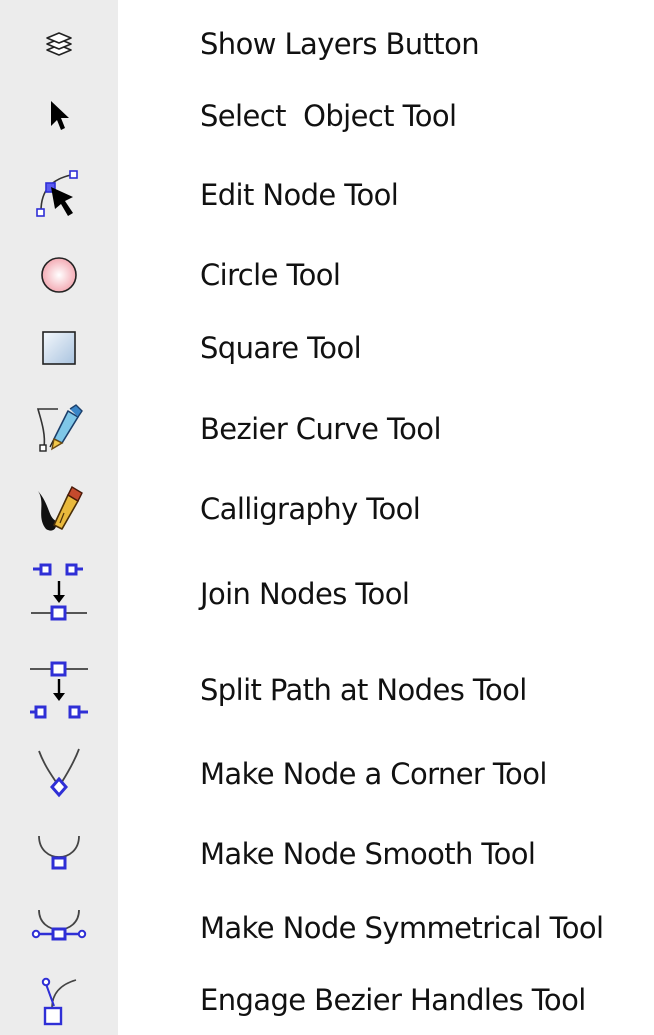 This screenshot has height=1035, width=654. Describe the element at coordinates (59, 429) in the screenshot. I see `bezier-pen-icon` at that location.